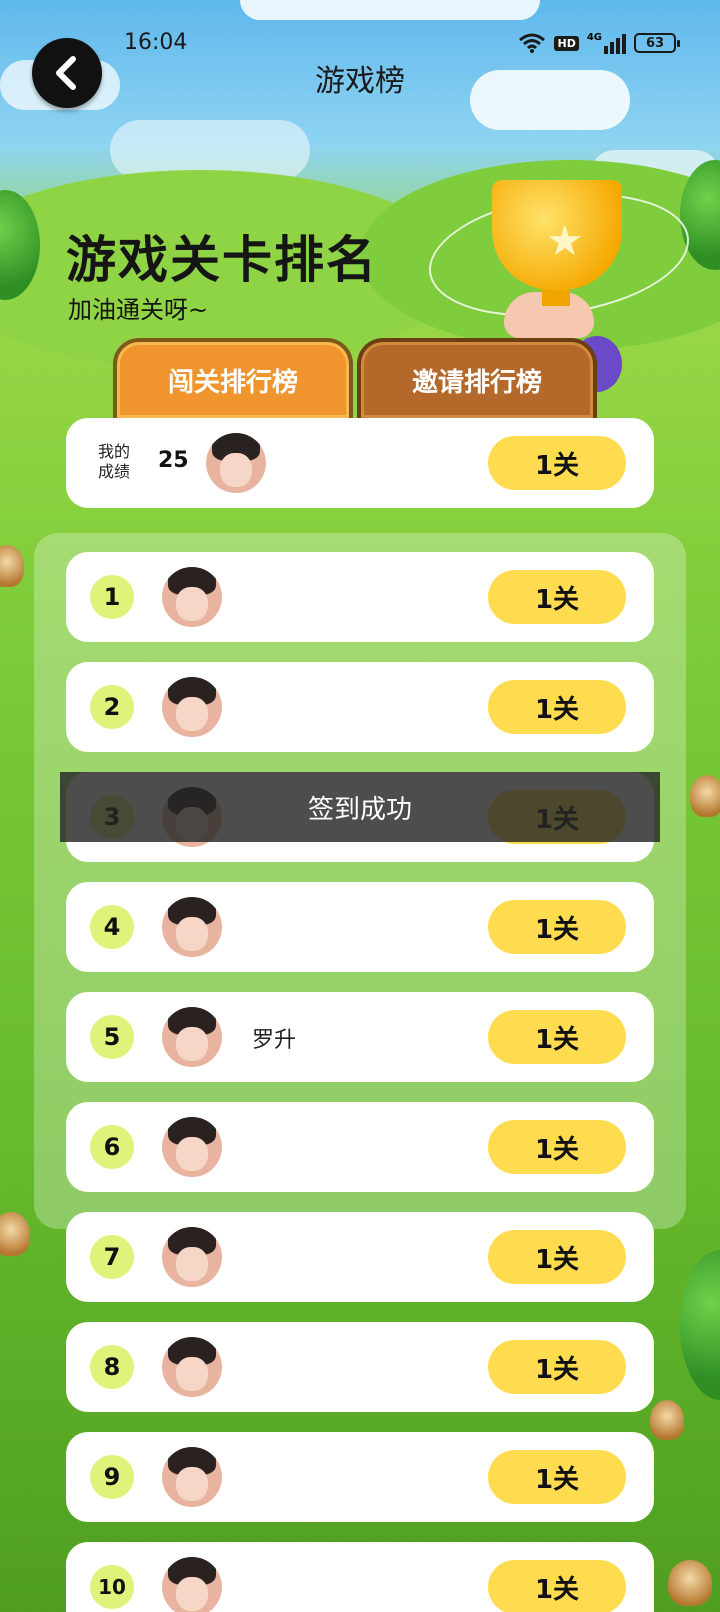  What do you see at coordinates (113, 461) in the screenshot?
I see `my-result-label: 我的成绩` at bounding box center [113, 461].